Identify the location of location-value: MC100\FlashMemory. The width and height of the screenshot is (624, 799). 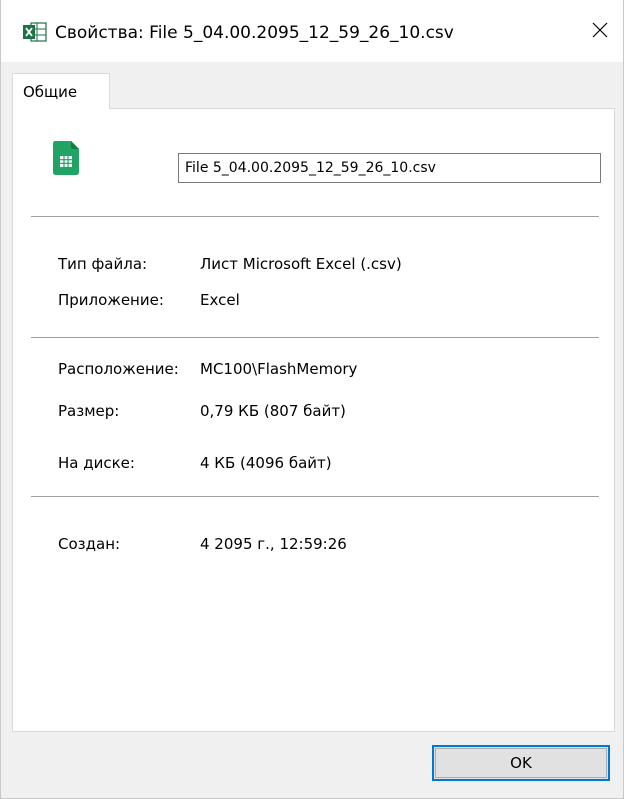
(279, 369).